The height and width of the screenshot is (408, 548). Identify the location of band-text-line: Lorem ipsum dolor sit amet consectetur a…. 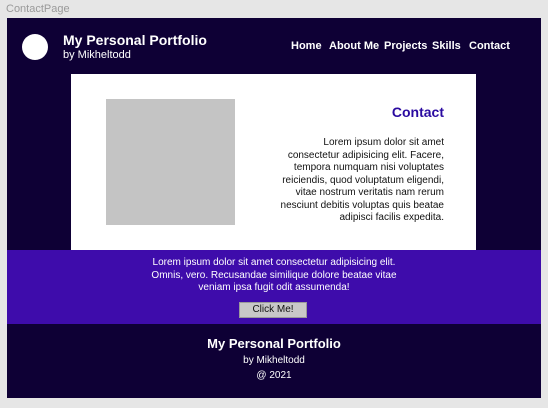
(274, 262).